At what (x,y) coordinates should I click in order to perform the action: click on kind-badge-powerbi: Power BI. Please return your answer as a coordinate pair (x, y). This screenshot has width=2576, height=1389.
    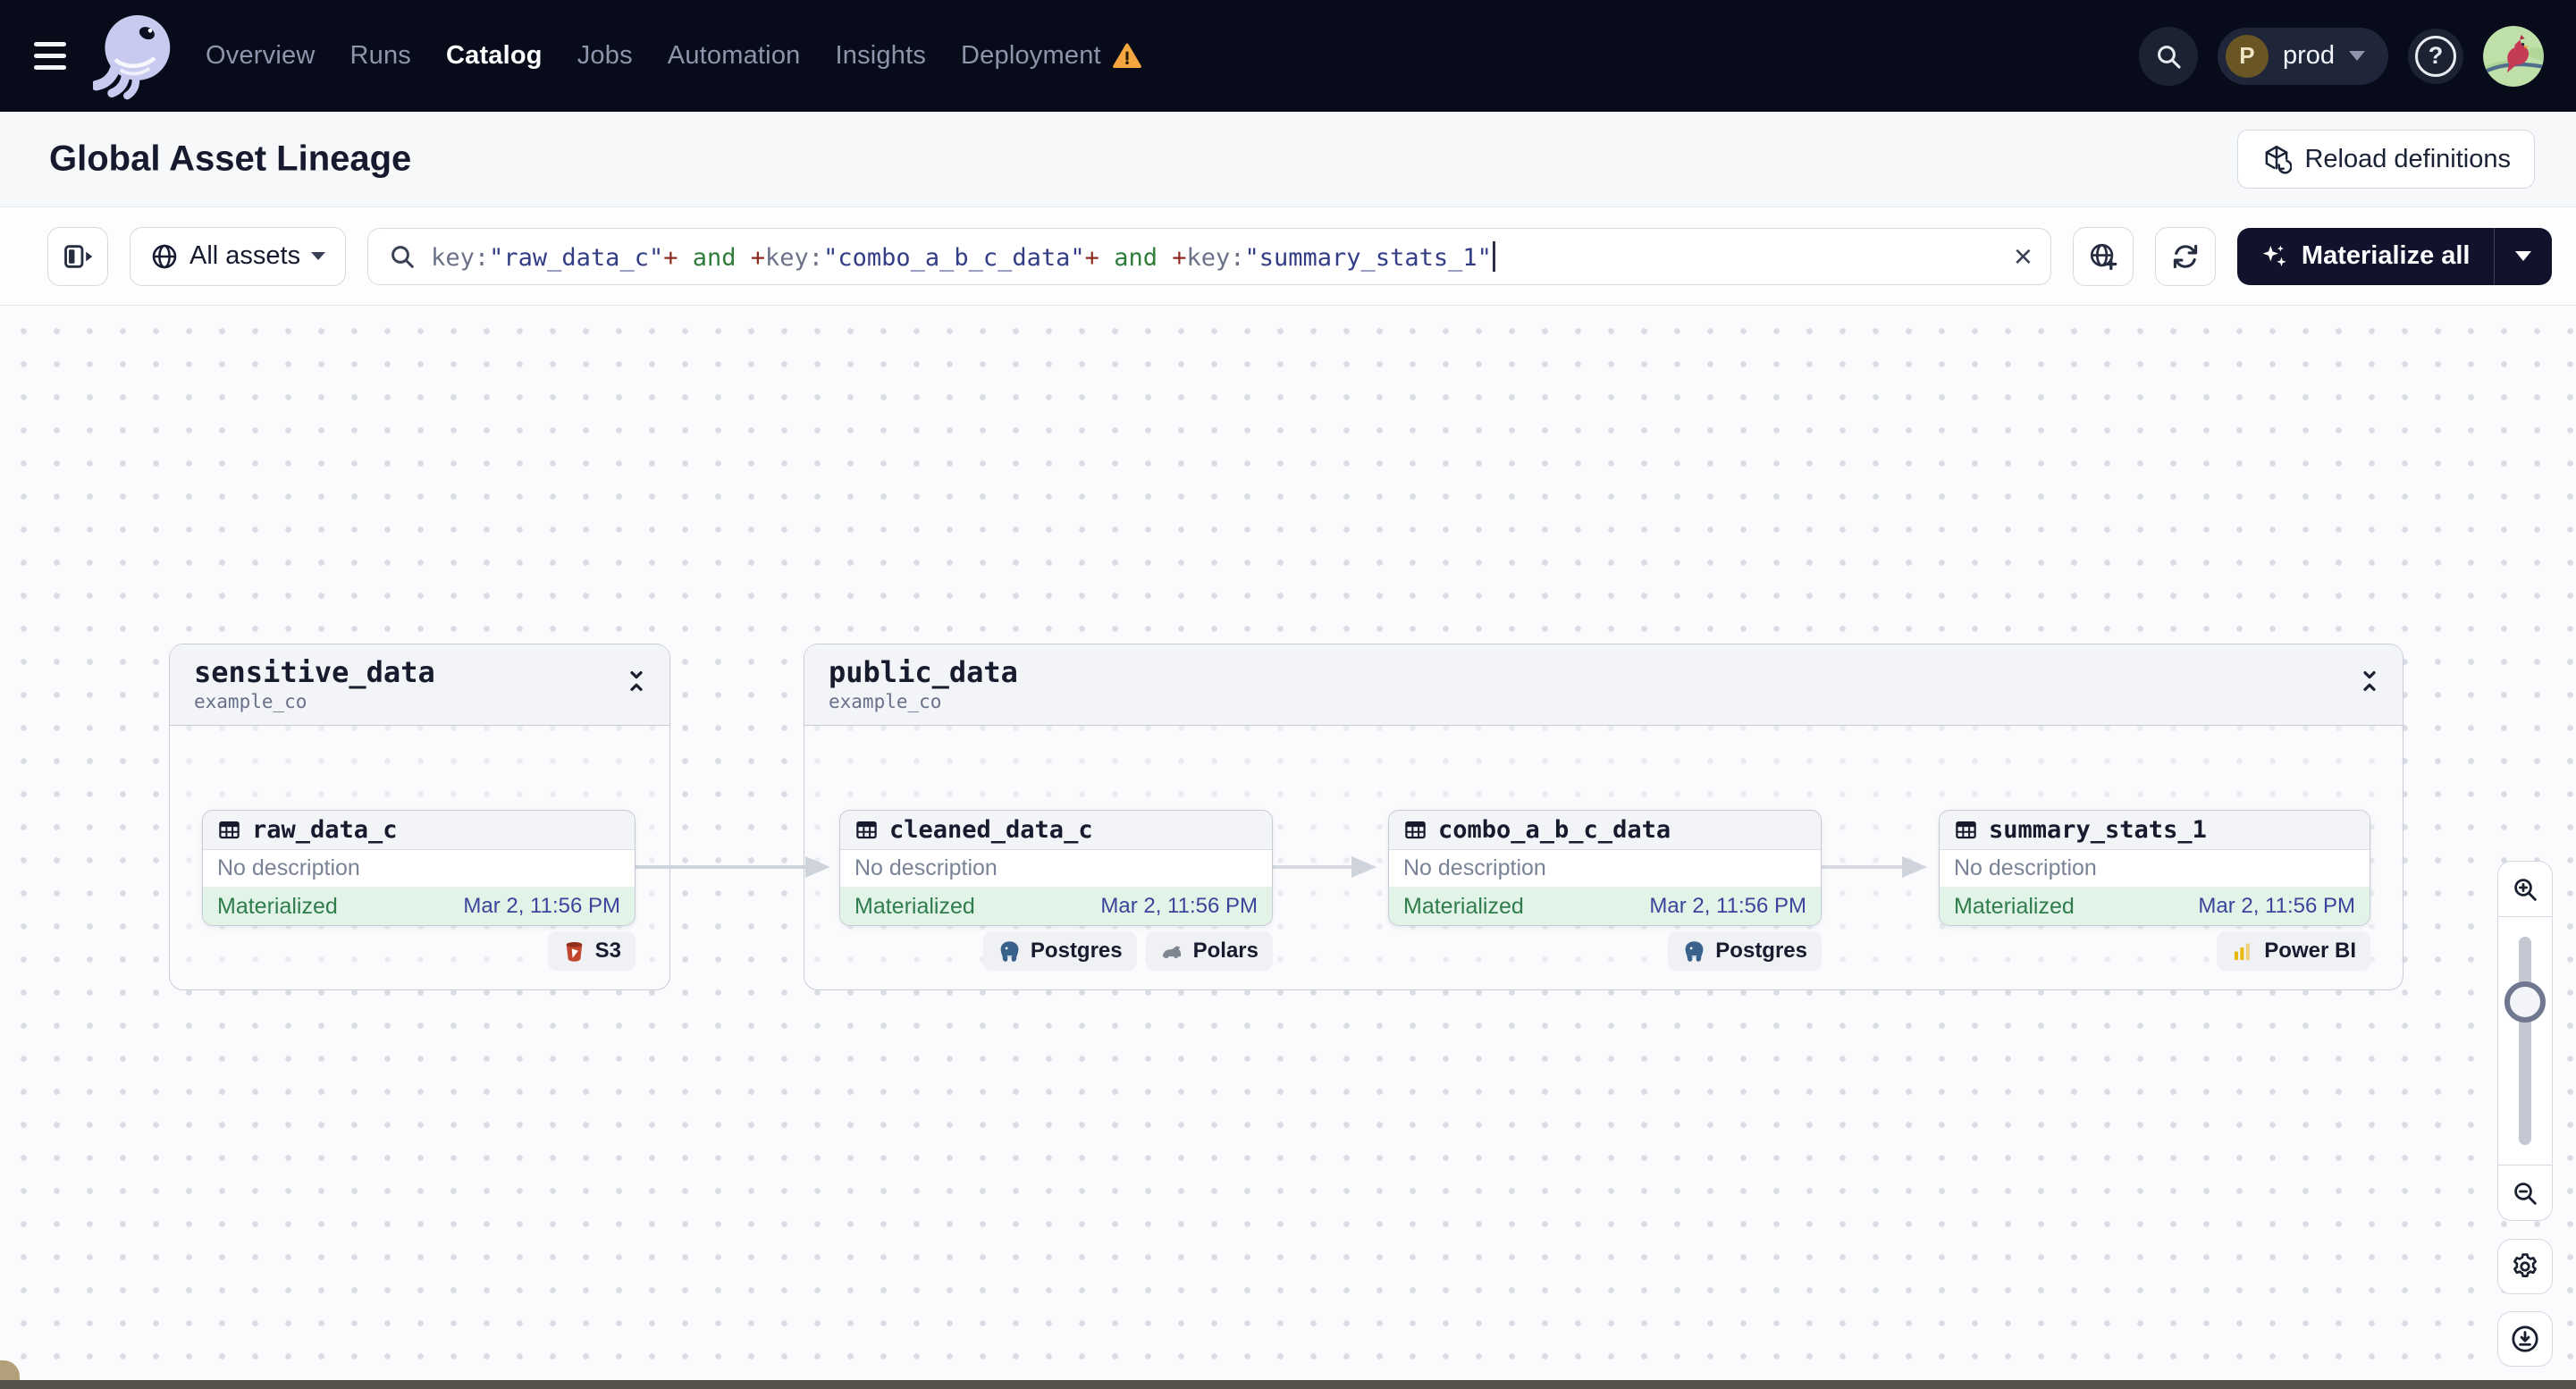
    Looking at the image, I should click on (2294, 951).